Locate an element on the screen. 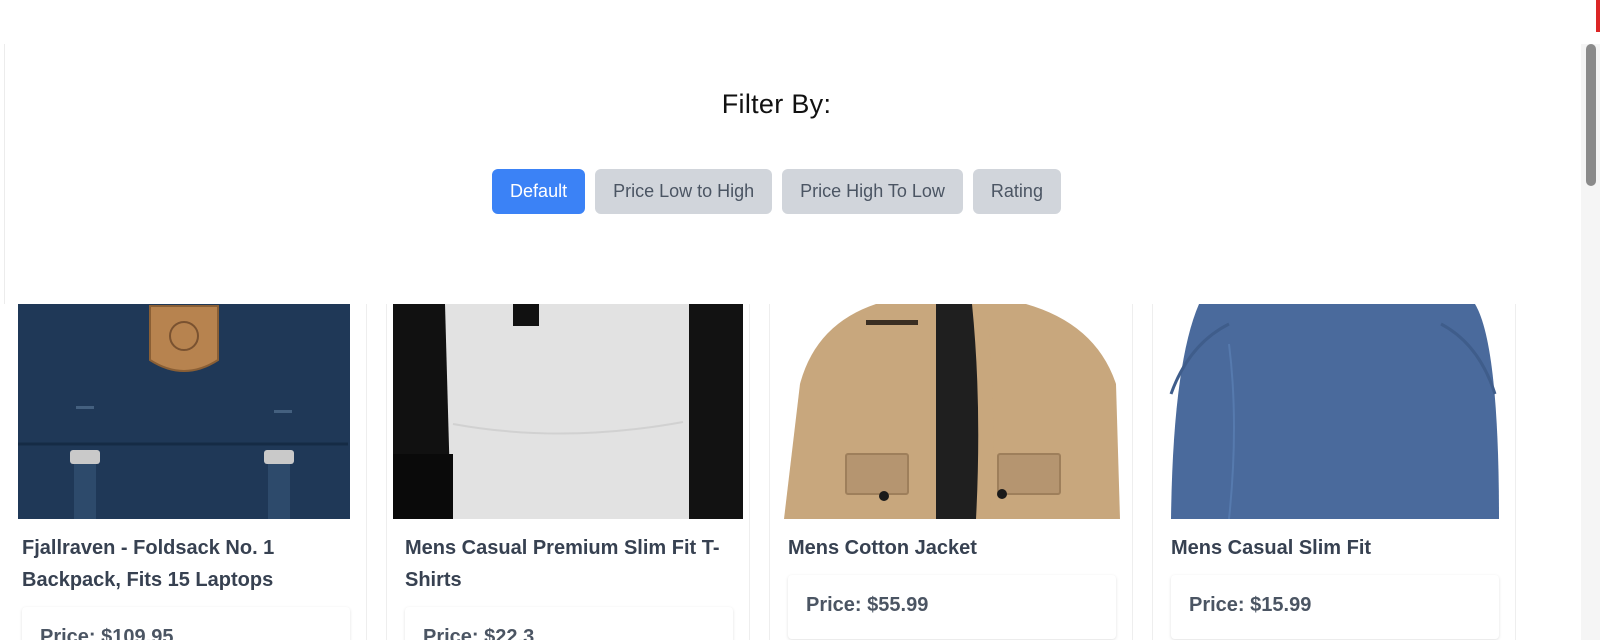 Image resolution: width=1600 pixels, height=640 pixels. top-bar is located at coordinates (800, 22).